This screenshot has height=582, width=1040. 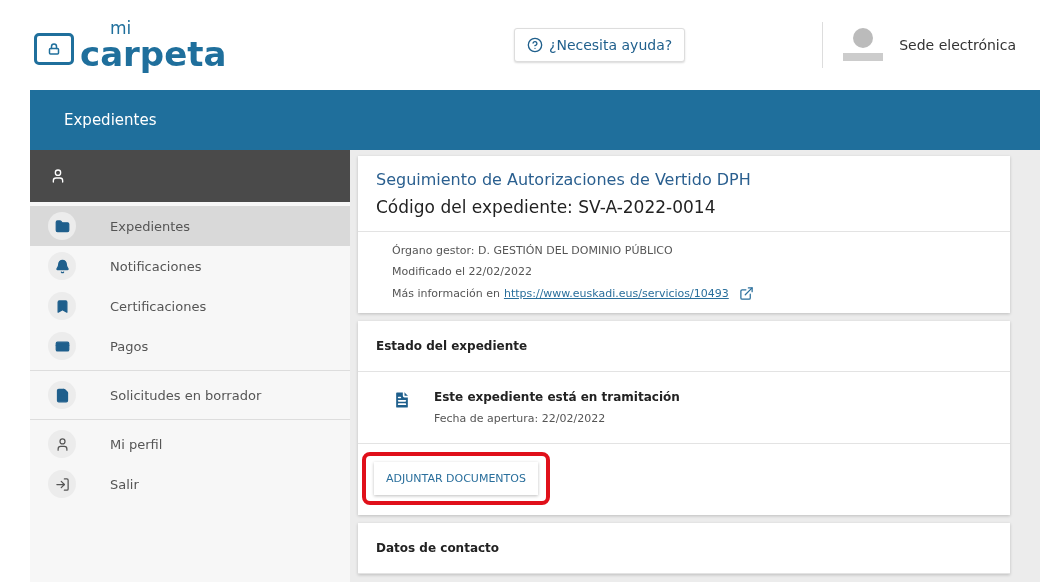 I want to click on more-info-label: Más información en, so click(x=446, y=293).